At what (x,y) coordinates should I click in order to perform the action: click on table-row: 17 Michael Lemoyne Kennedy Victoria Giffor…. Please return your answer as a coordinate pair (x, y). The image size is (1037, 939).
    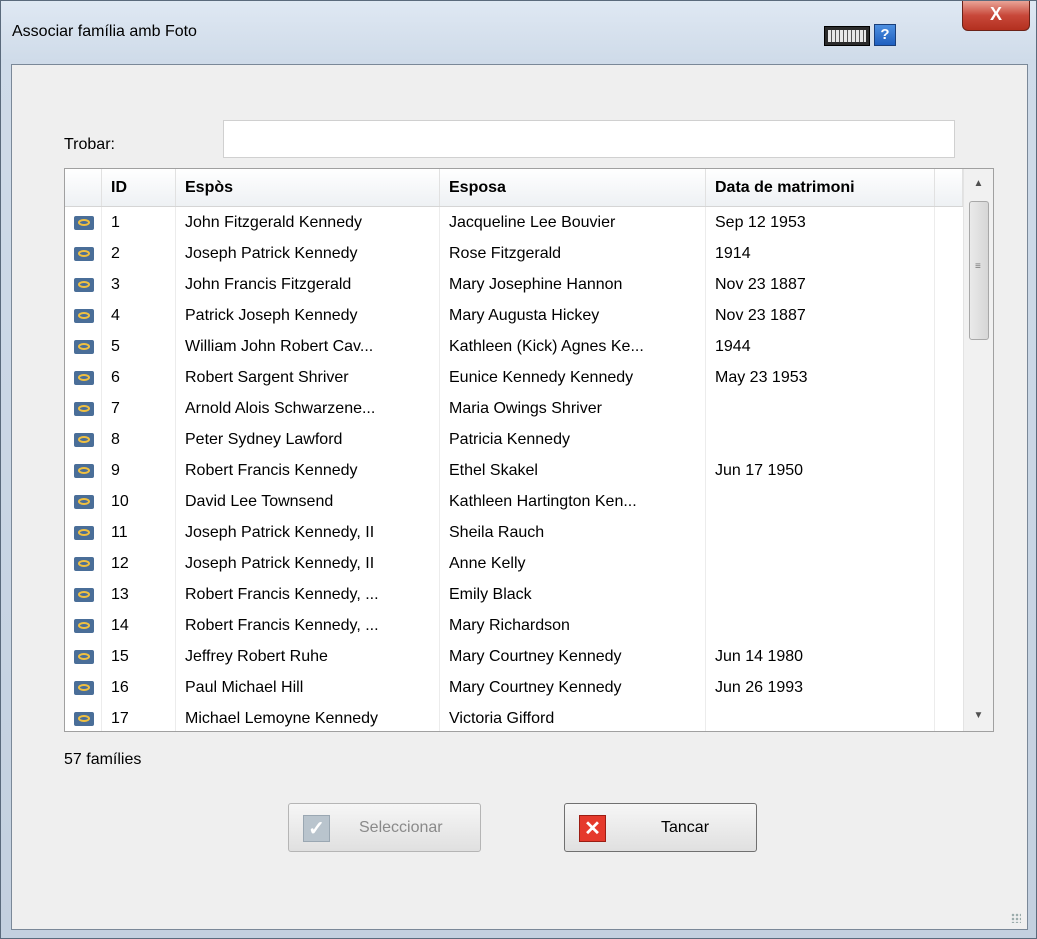
    Looking at the image, I should click on (514, 717).